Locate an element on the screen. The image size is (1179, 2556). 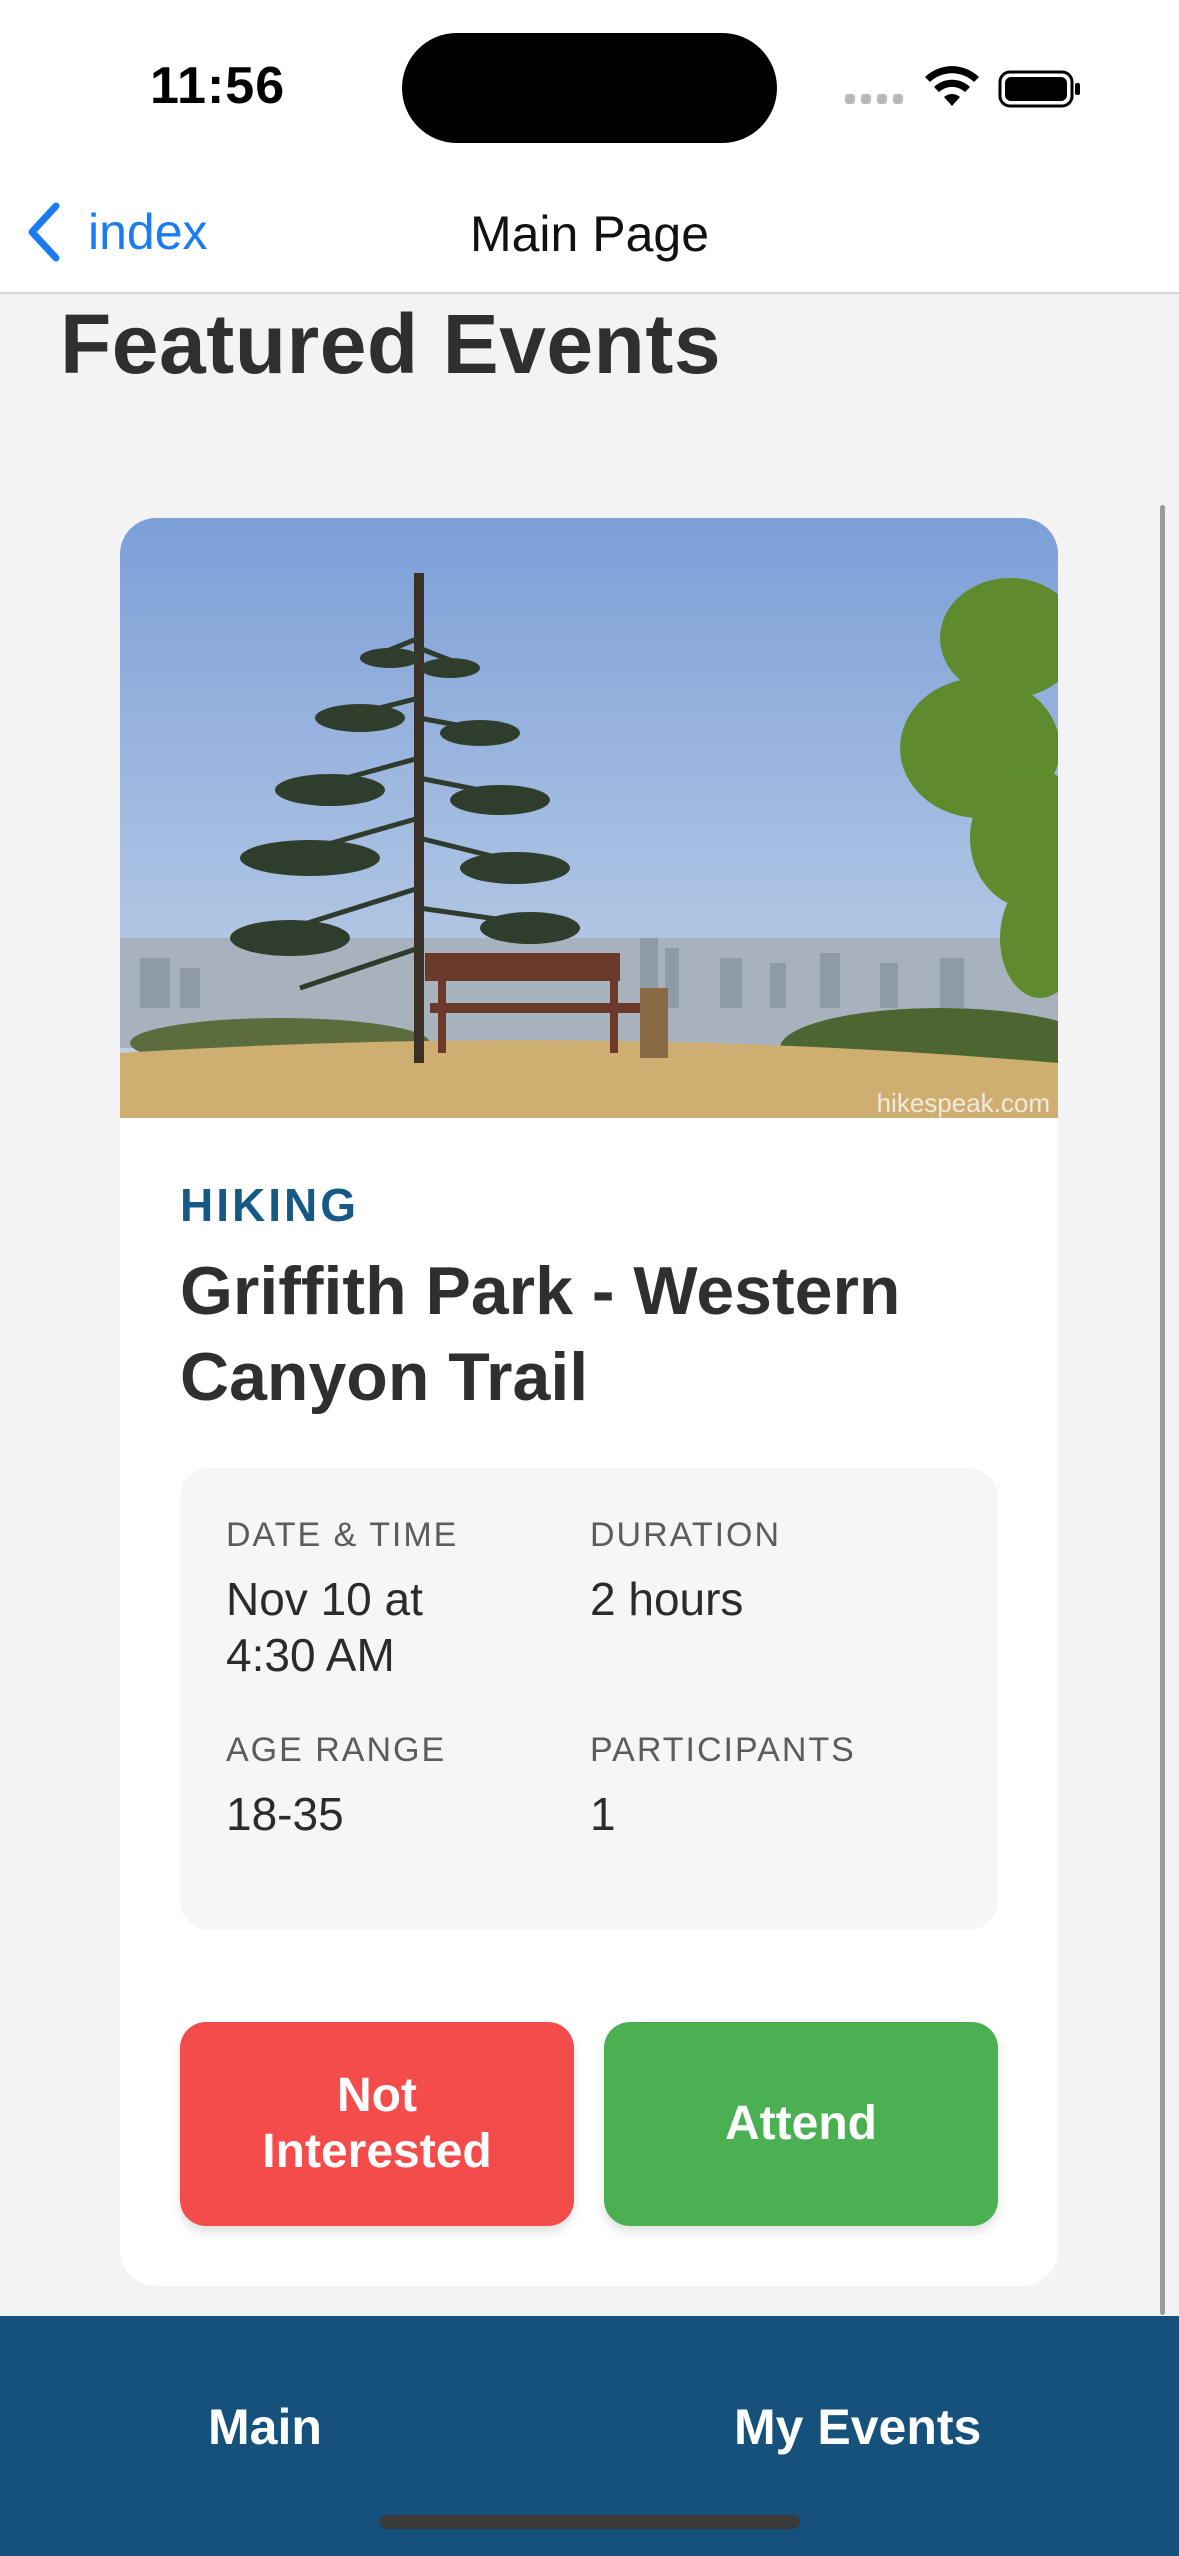
scroll-indicator is located at coordinates (1162, 1410).